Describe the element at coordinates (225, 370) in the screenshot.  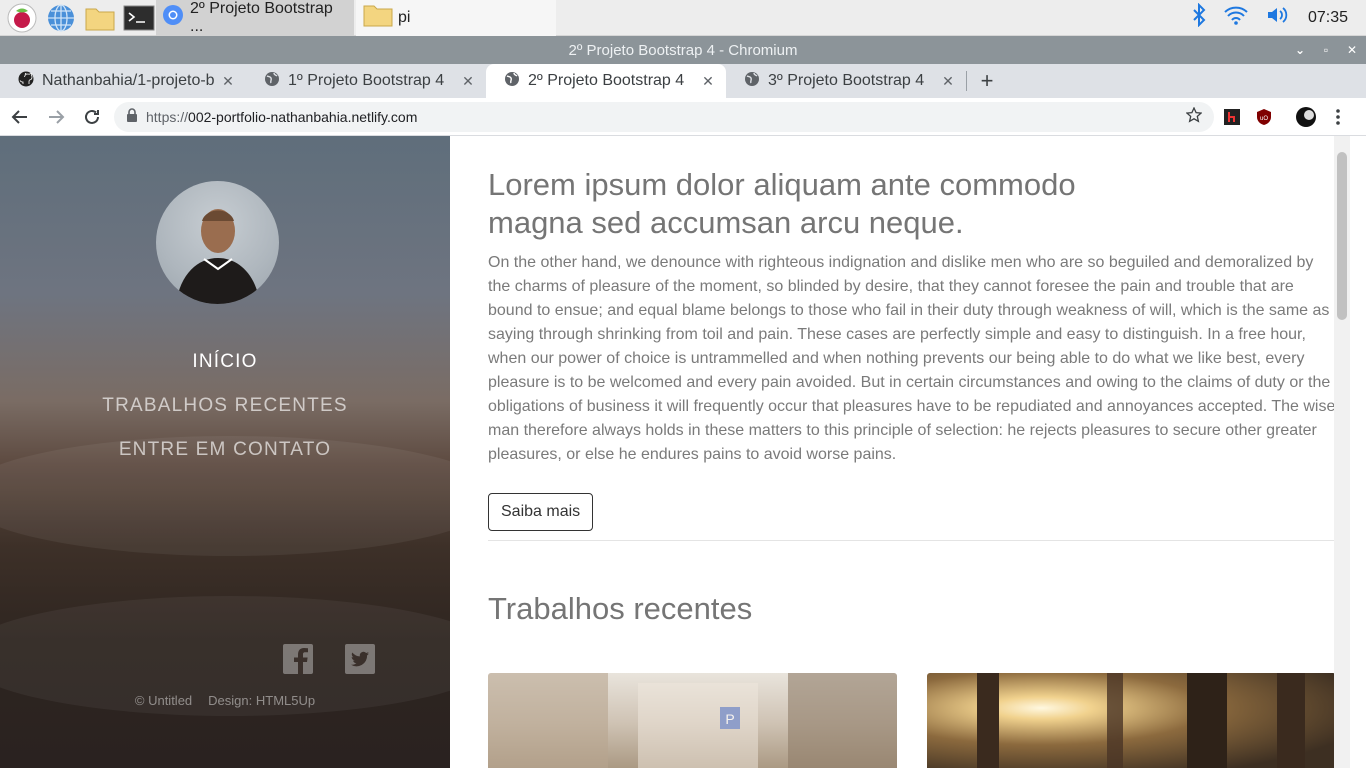
I see `nav-item-inicio: INÍCIO` at that location.